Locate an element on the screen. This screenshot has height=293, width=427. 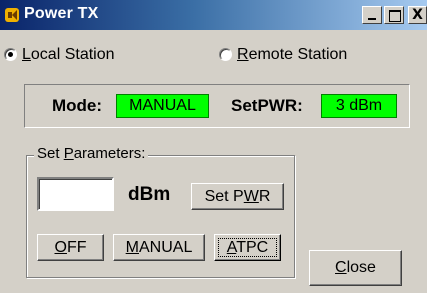
set-pwr-button: Set PWR is located at coordinates (237, 196).